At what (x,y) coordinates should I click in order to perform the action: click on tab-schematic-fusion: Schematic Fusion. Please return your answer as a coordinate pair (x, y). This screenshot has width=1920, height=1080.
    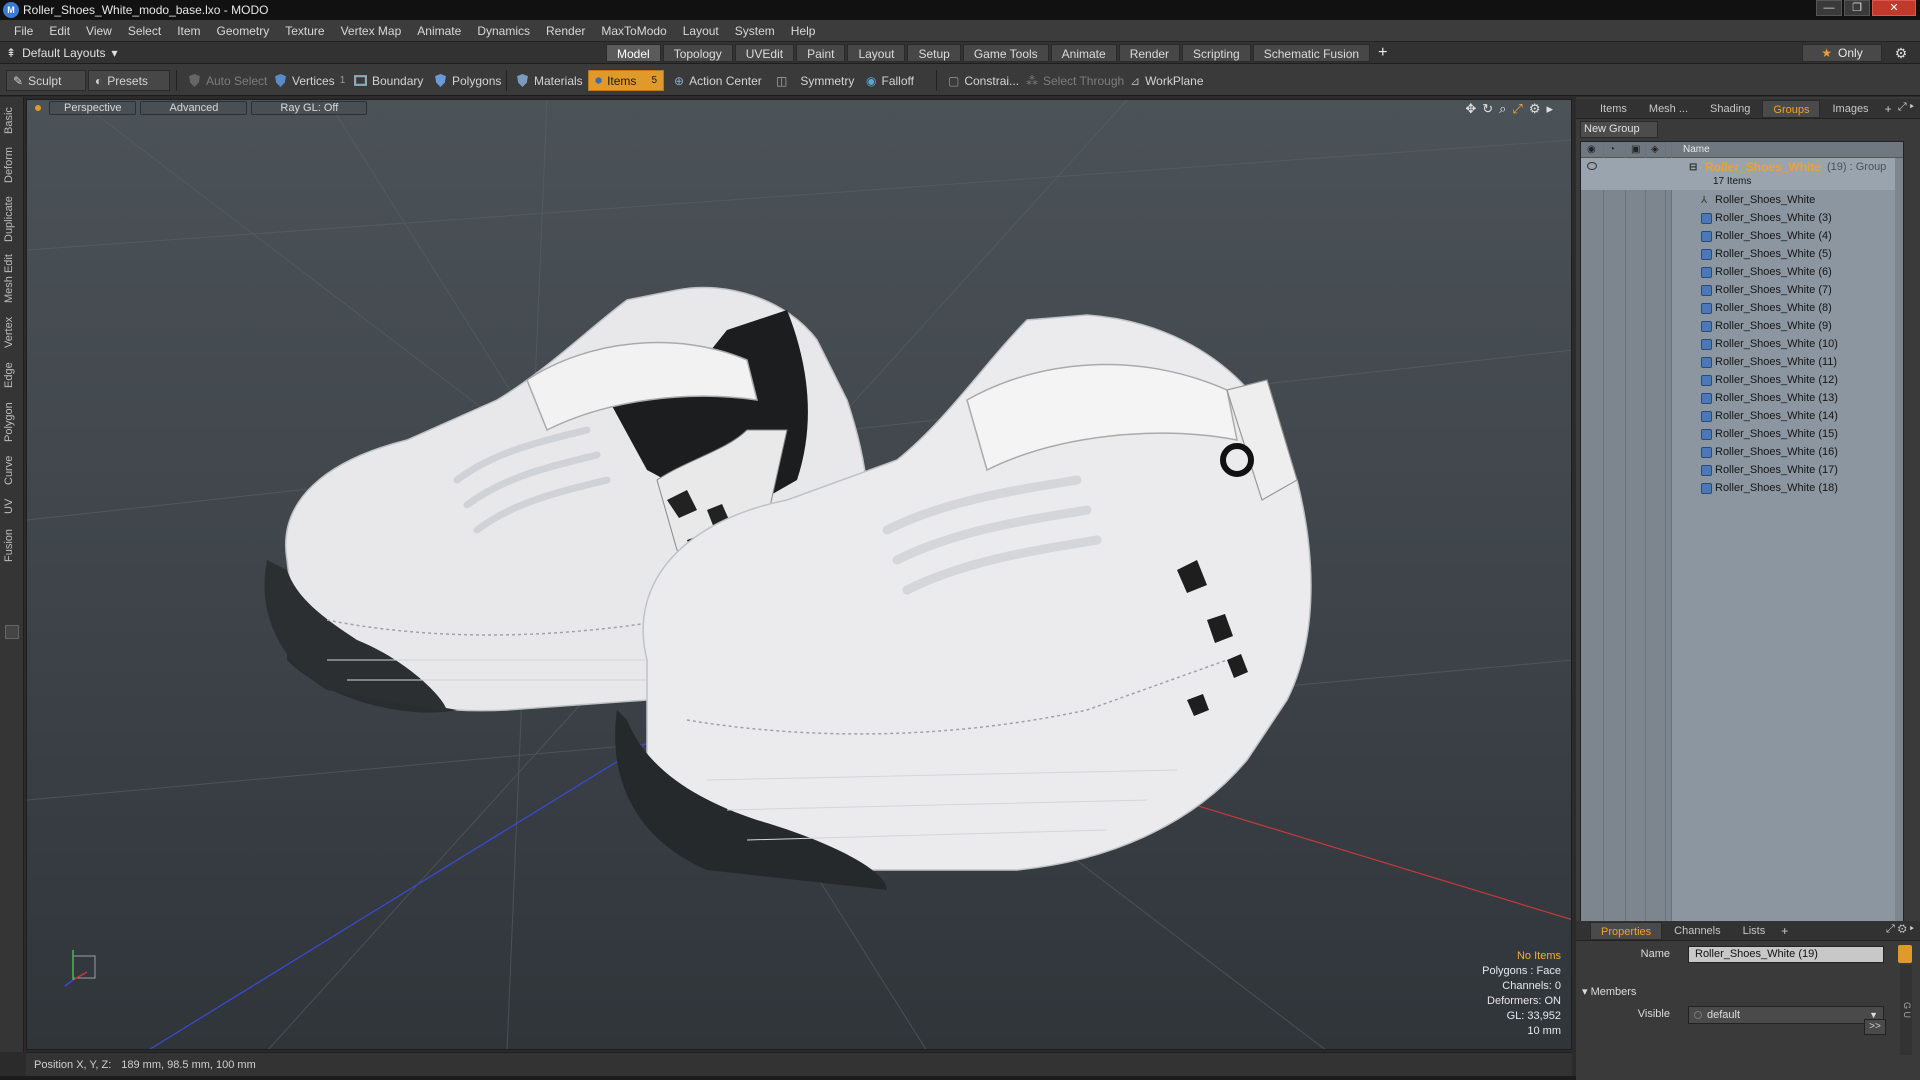
    Looking at the image, I should click on (1311, 53).